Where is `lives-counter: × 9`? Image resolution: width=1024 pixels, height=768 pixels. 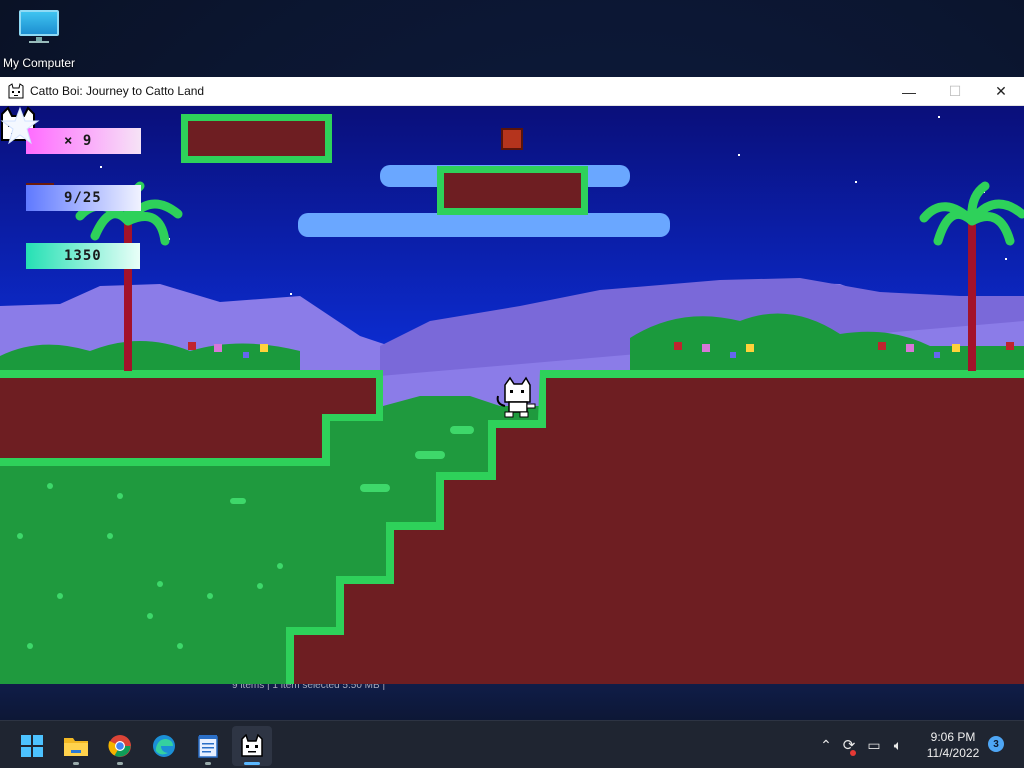
lives-counter: × 9 is located at coordinates (83, 141).